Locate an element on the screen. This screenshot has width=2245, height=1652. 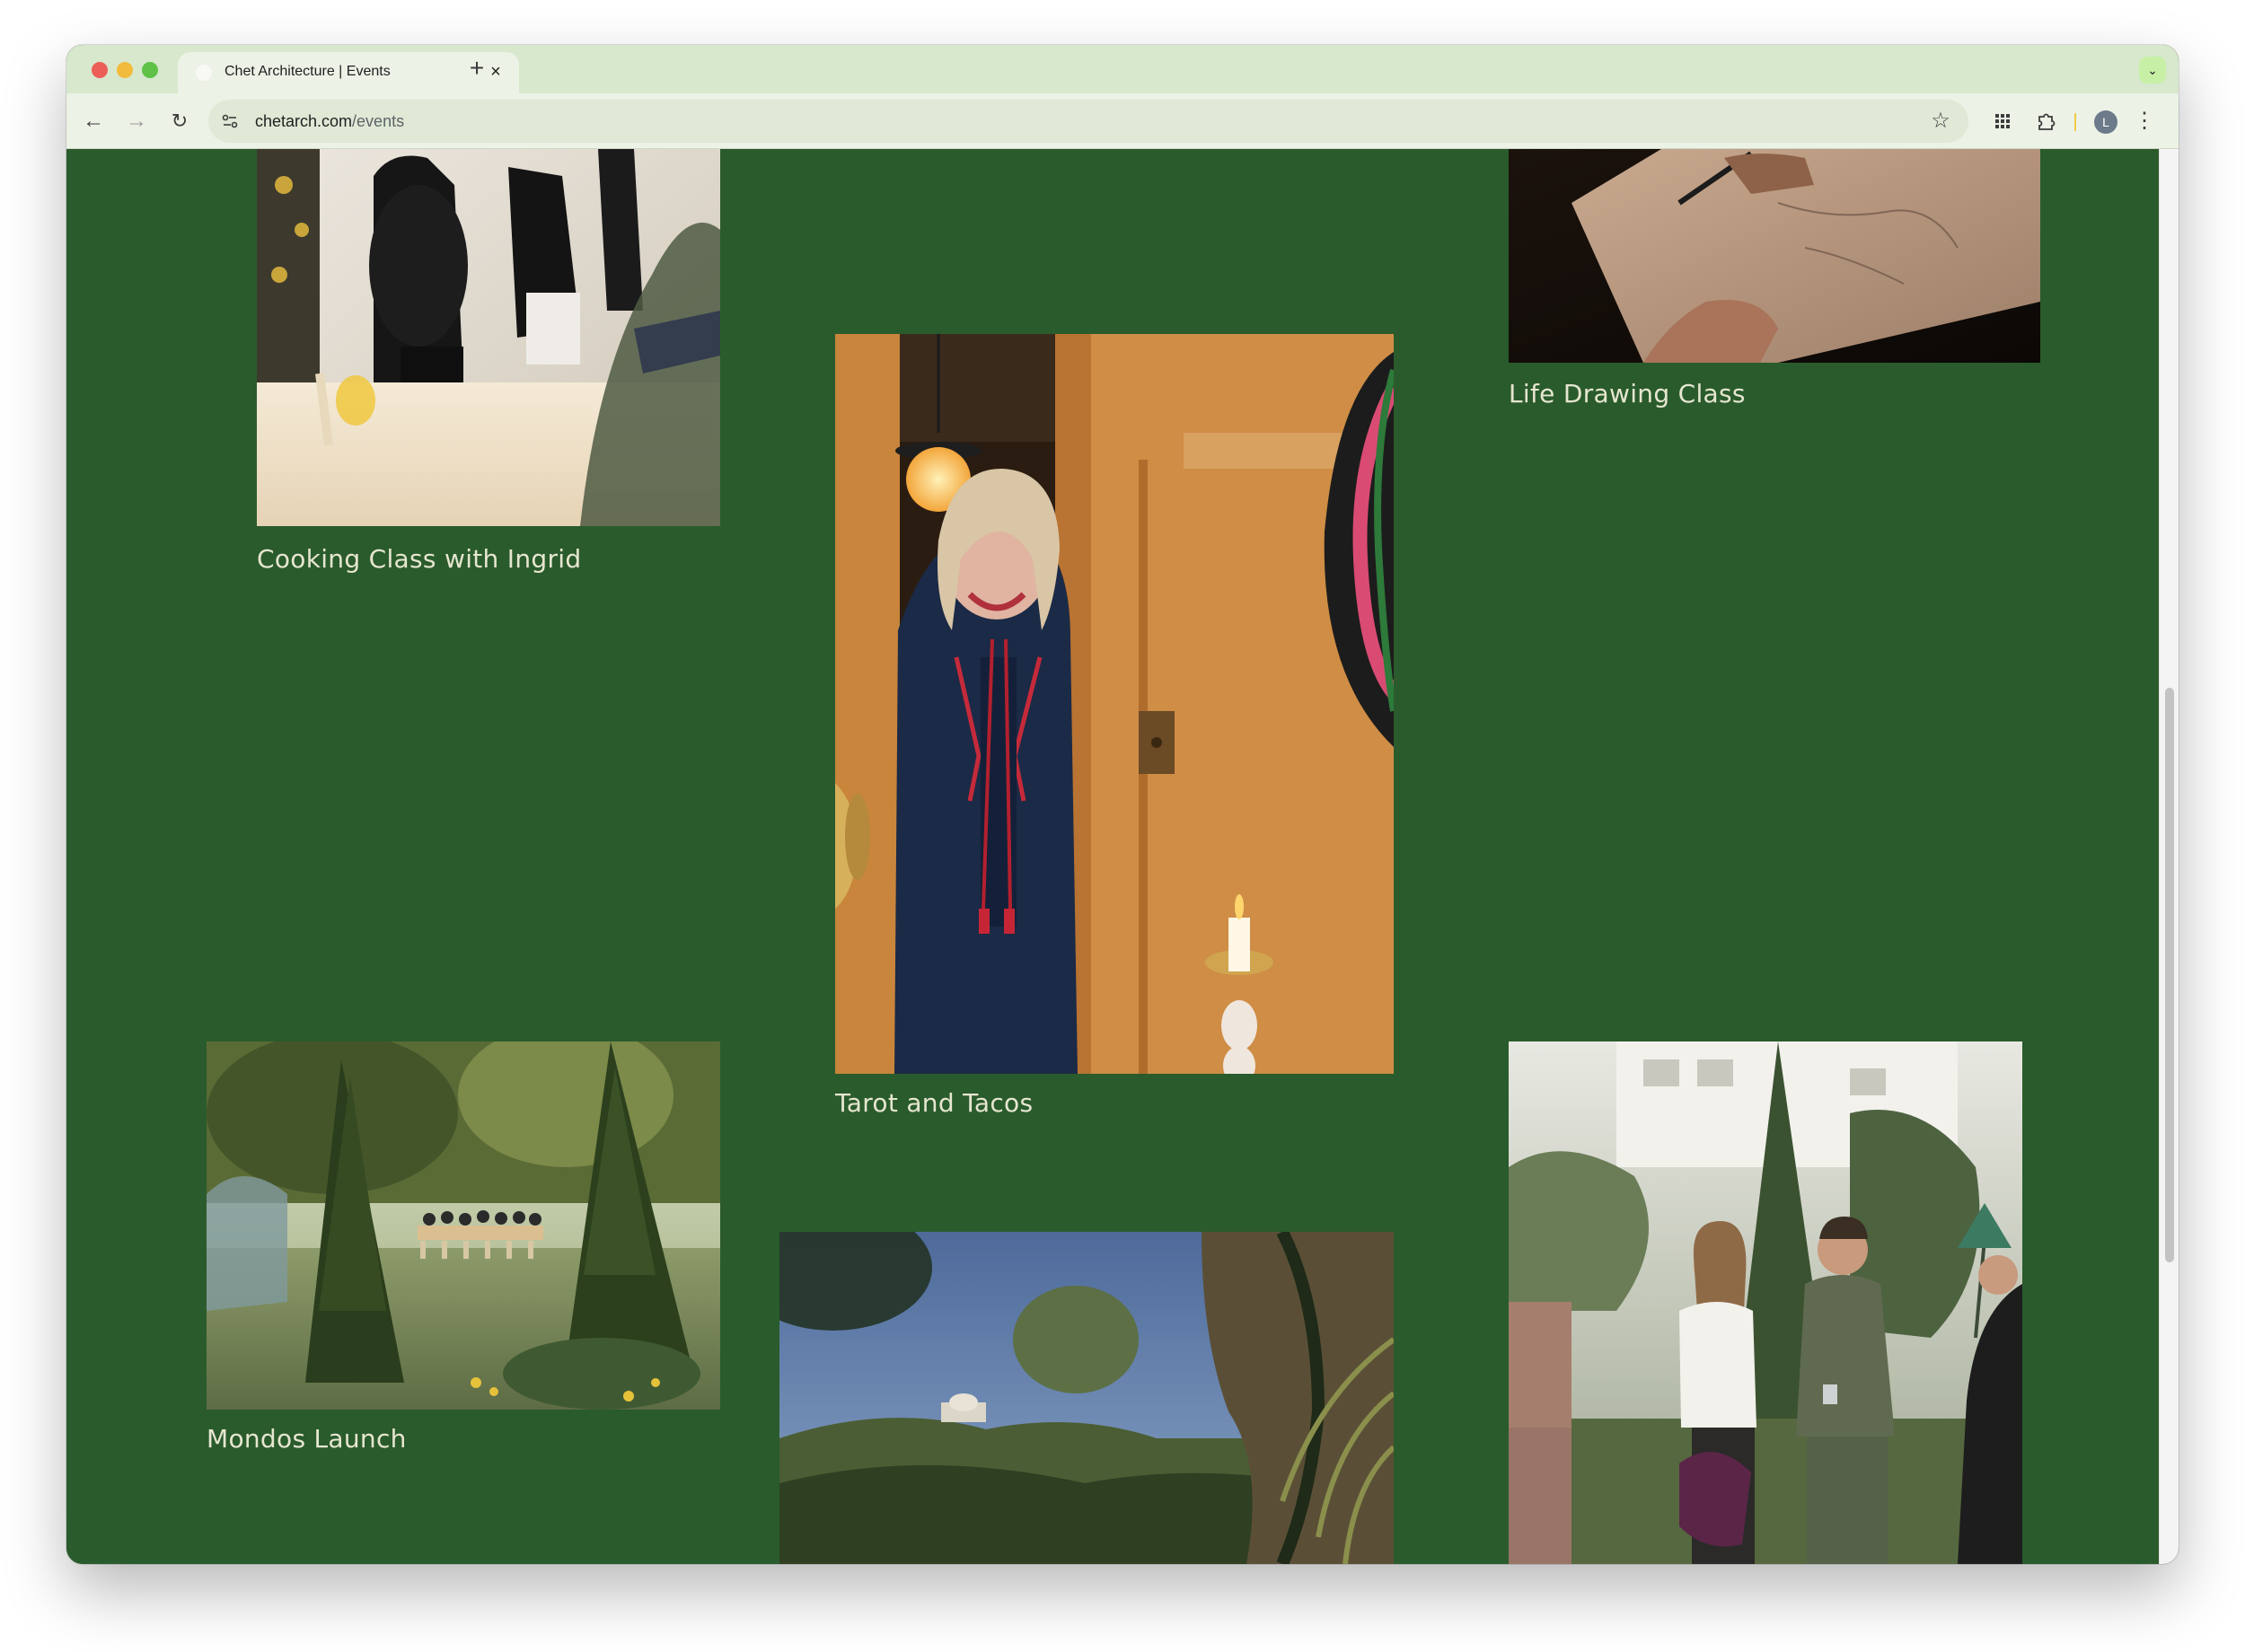
event-title: Life Drawing Class is located at coordinates (1627, 394).